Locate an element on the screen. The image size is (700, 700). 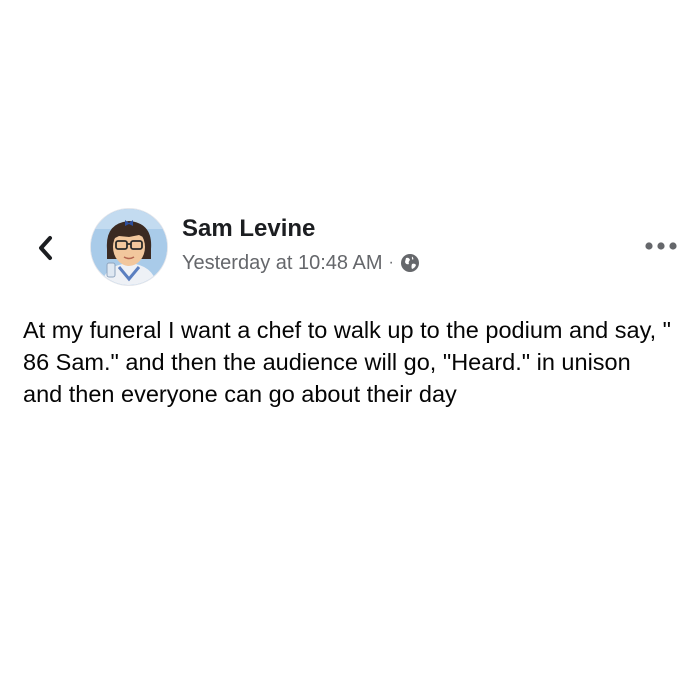
globe-icon is located at coordinates (410, 263).